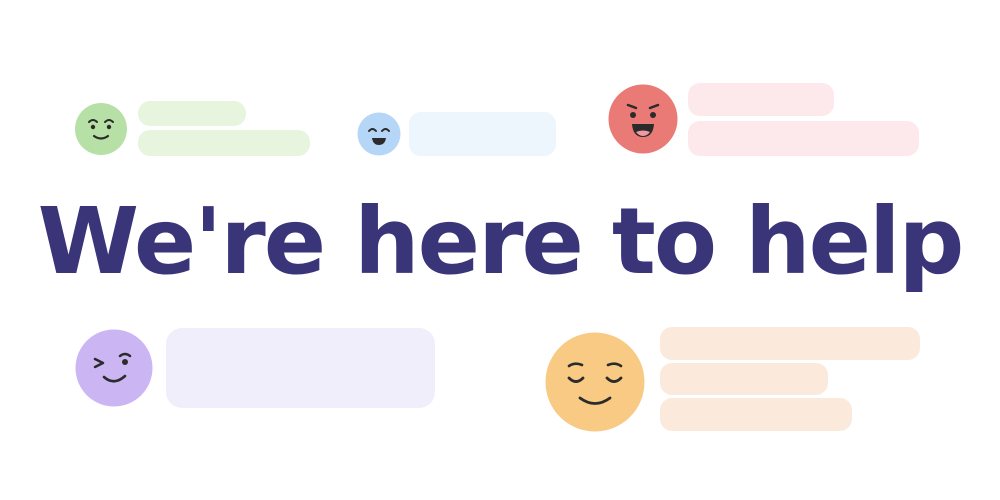  What do you see at coordinates (744, 379) in the screenshot?
I see `message-bubble-middle` at bounding box center [744, 379].